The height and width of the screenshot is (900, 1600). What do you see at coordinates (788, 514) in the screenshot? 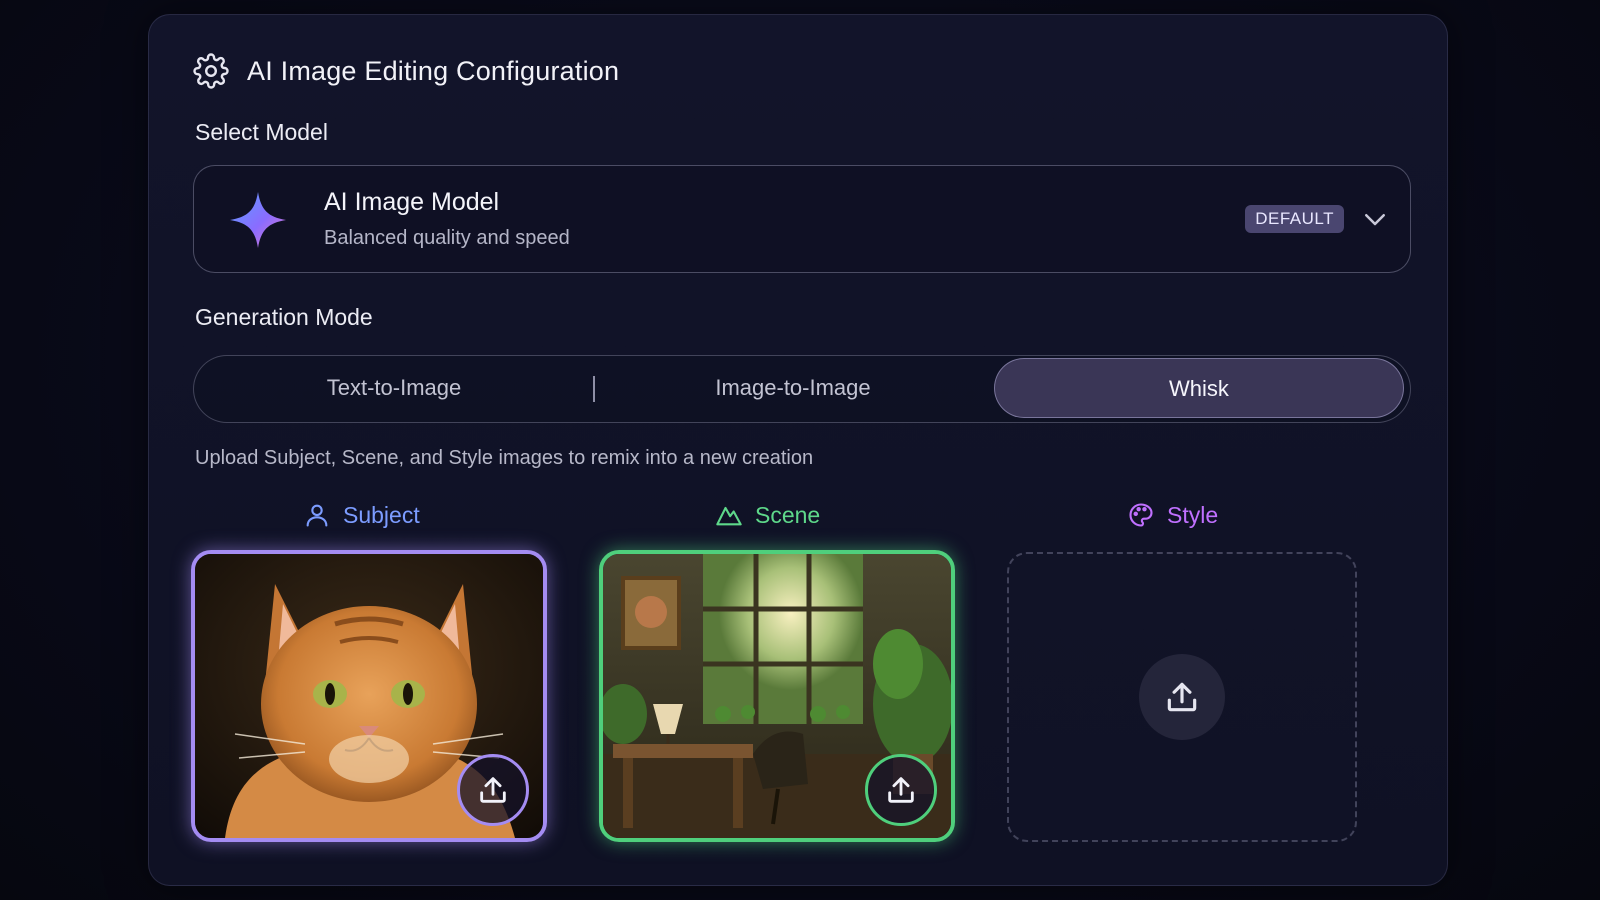
I see `scene-label-text: Scene` at bounding box center [788, 514].